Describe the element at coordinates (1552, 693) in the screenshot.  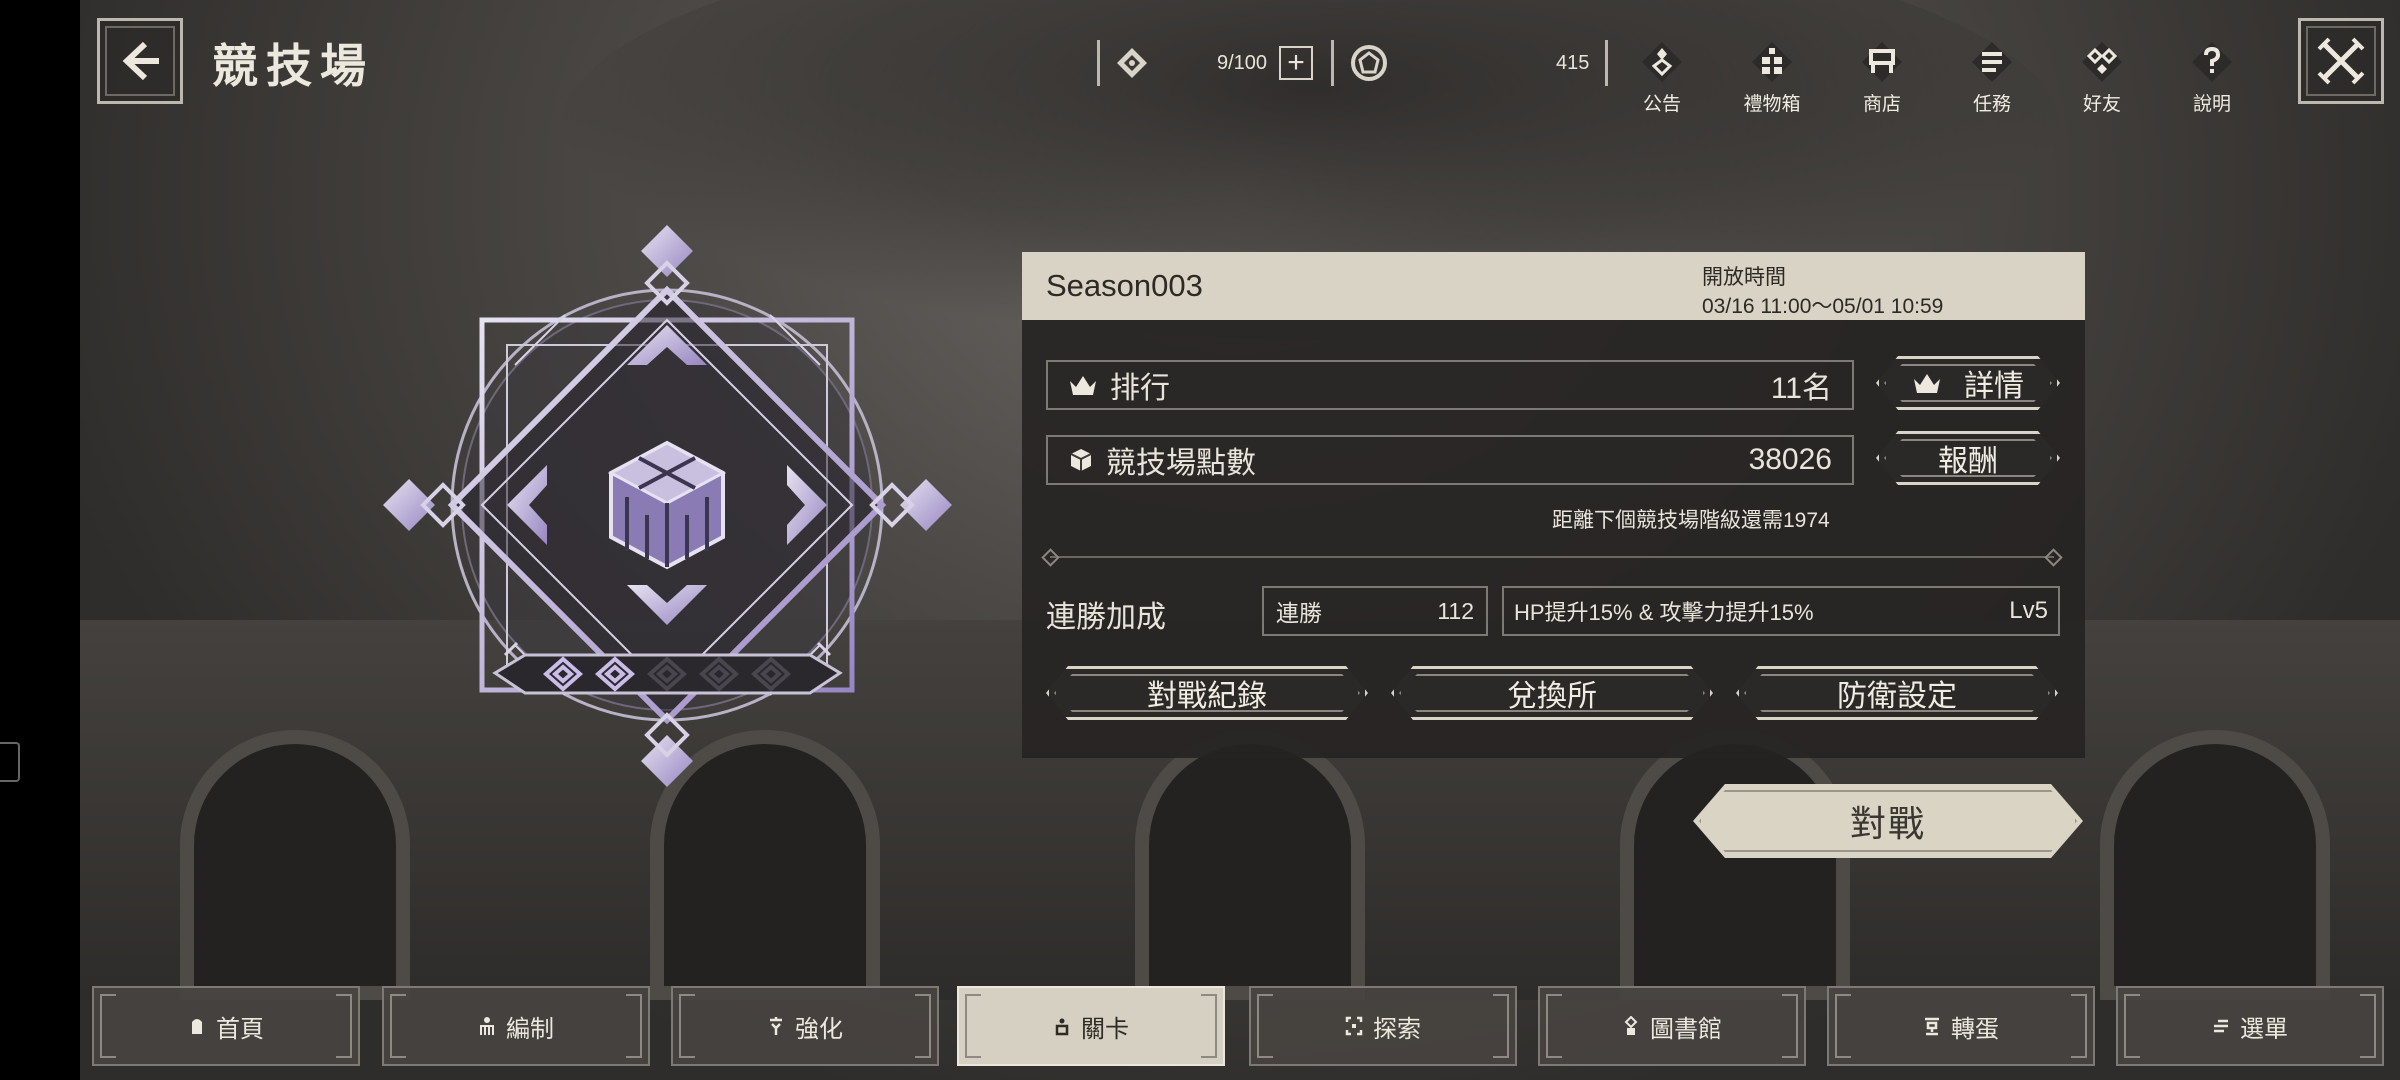
I see `exchange-button: 兌換所` at that location.